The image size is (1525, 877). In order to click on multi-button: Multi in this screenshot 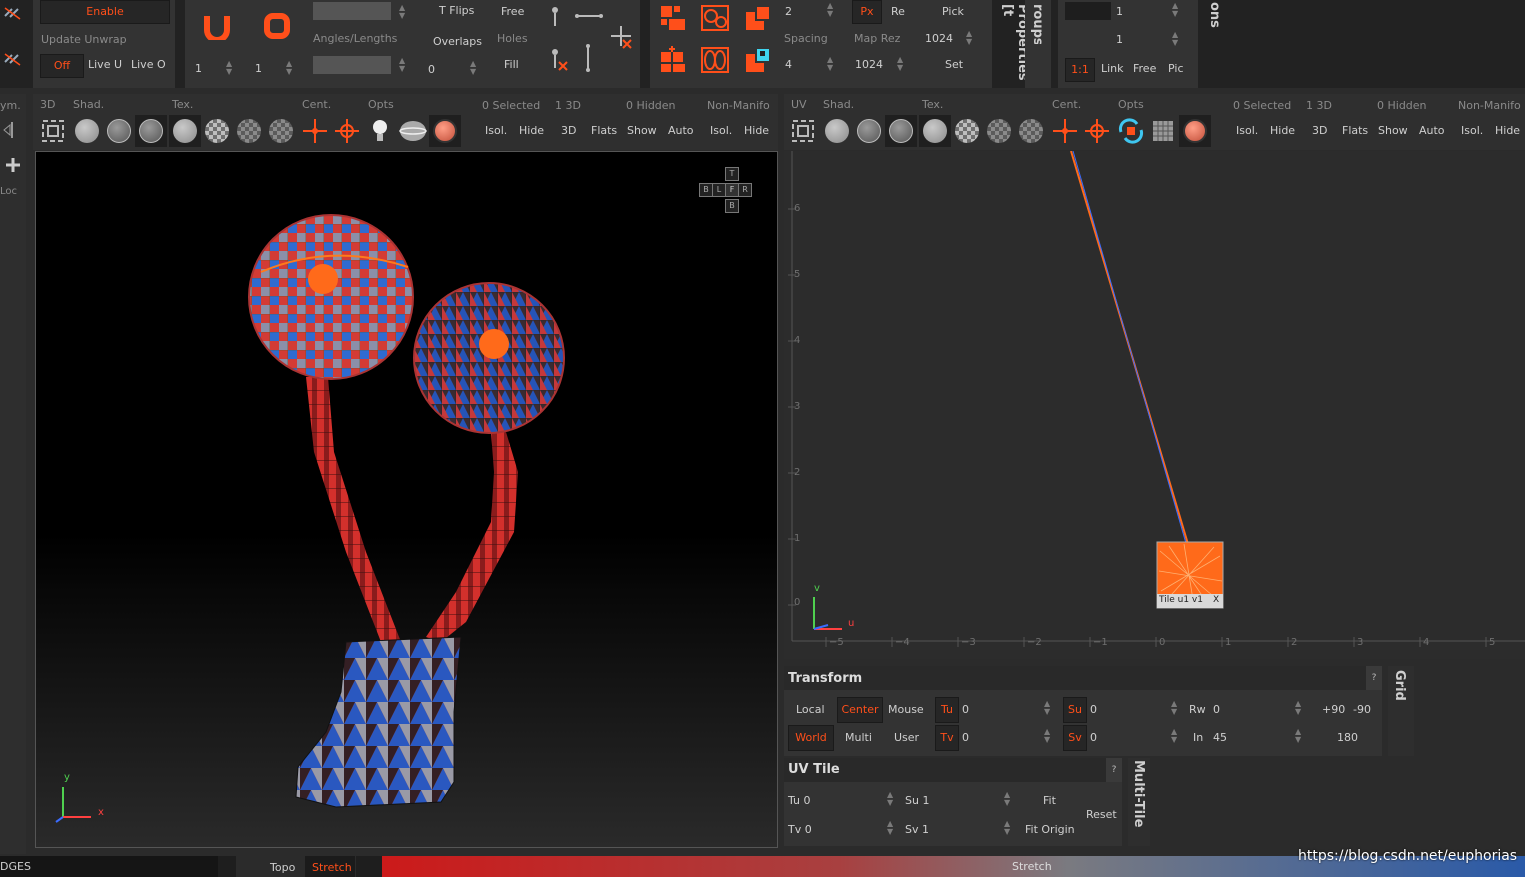, I will do `click(858, 737)`.